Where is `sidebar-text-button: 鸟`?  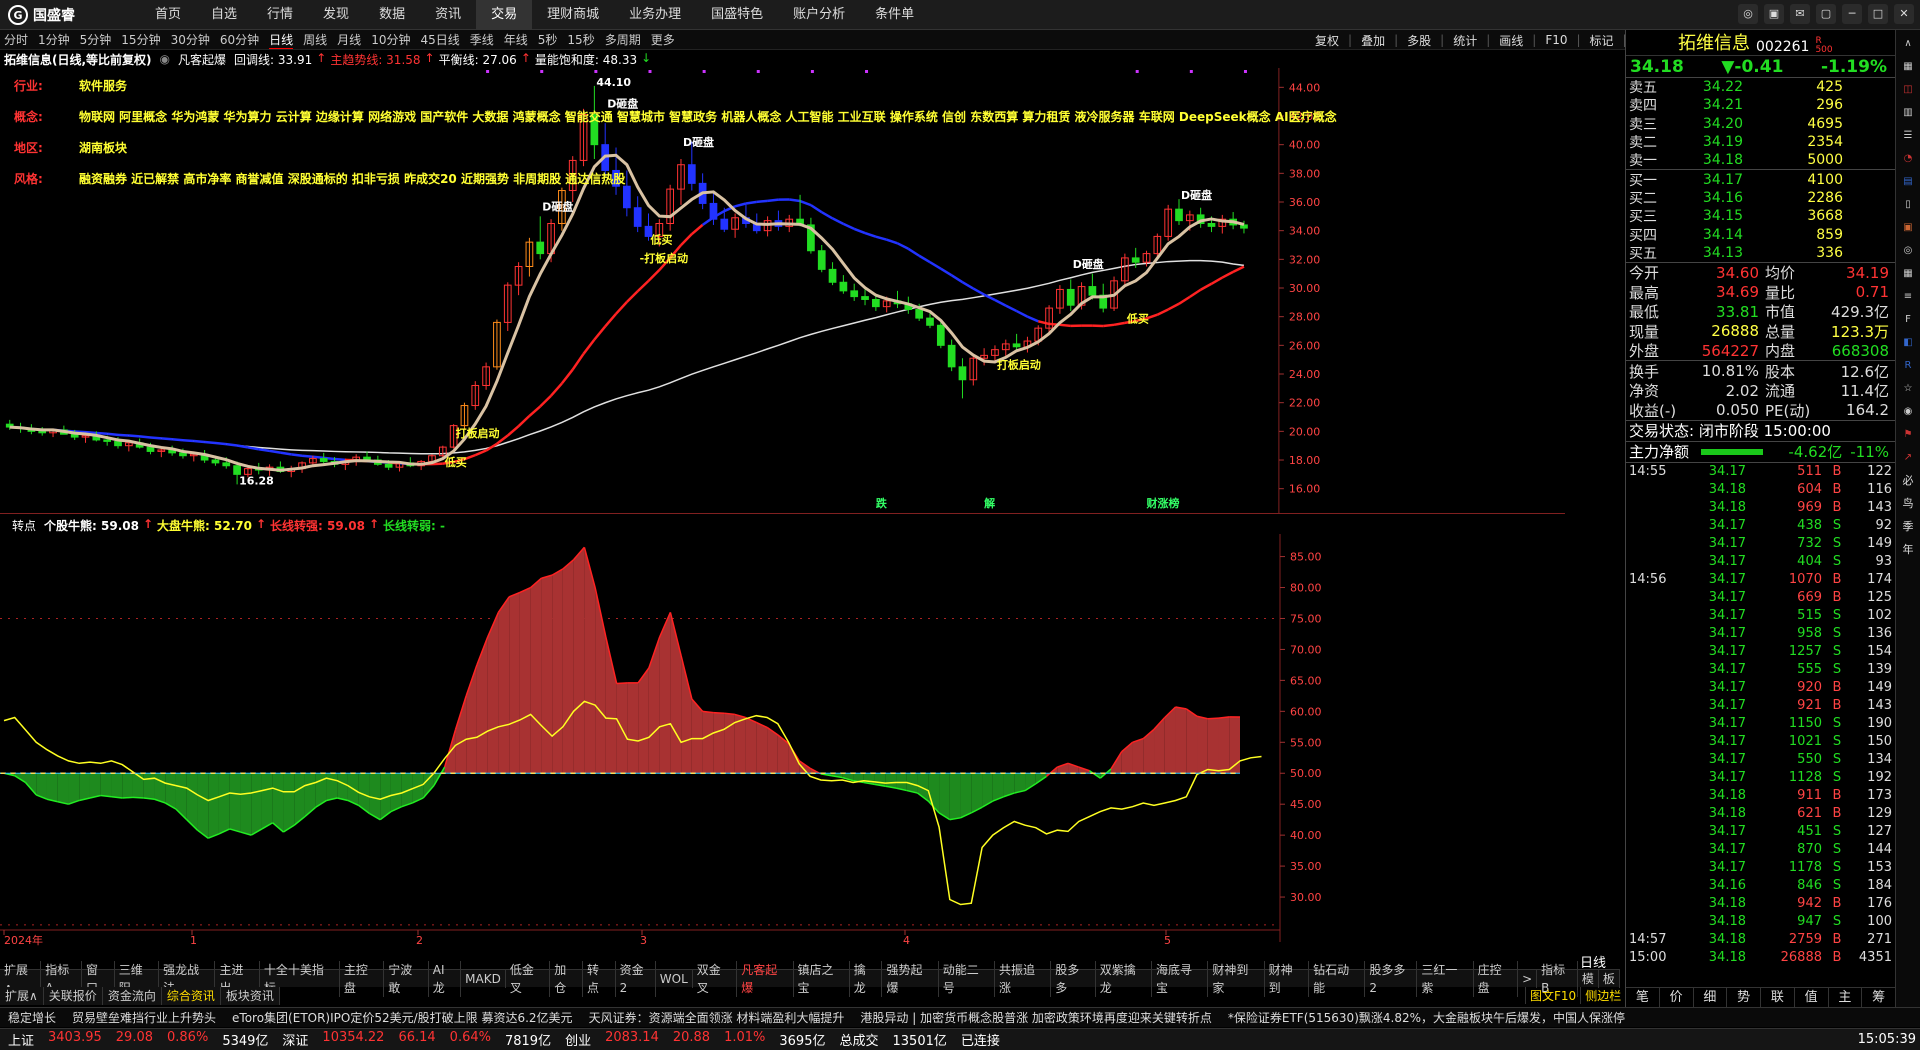 sidebar-text-button: 鸟 is located at coordinates (1908, 503).